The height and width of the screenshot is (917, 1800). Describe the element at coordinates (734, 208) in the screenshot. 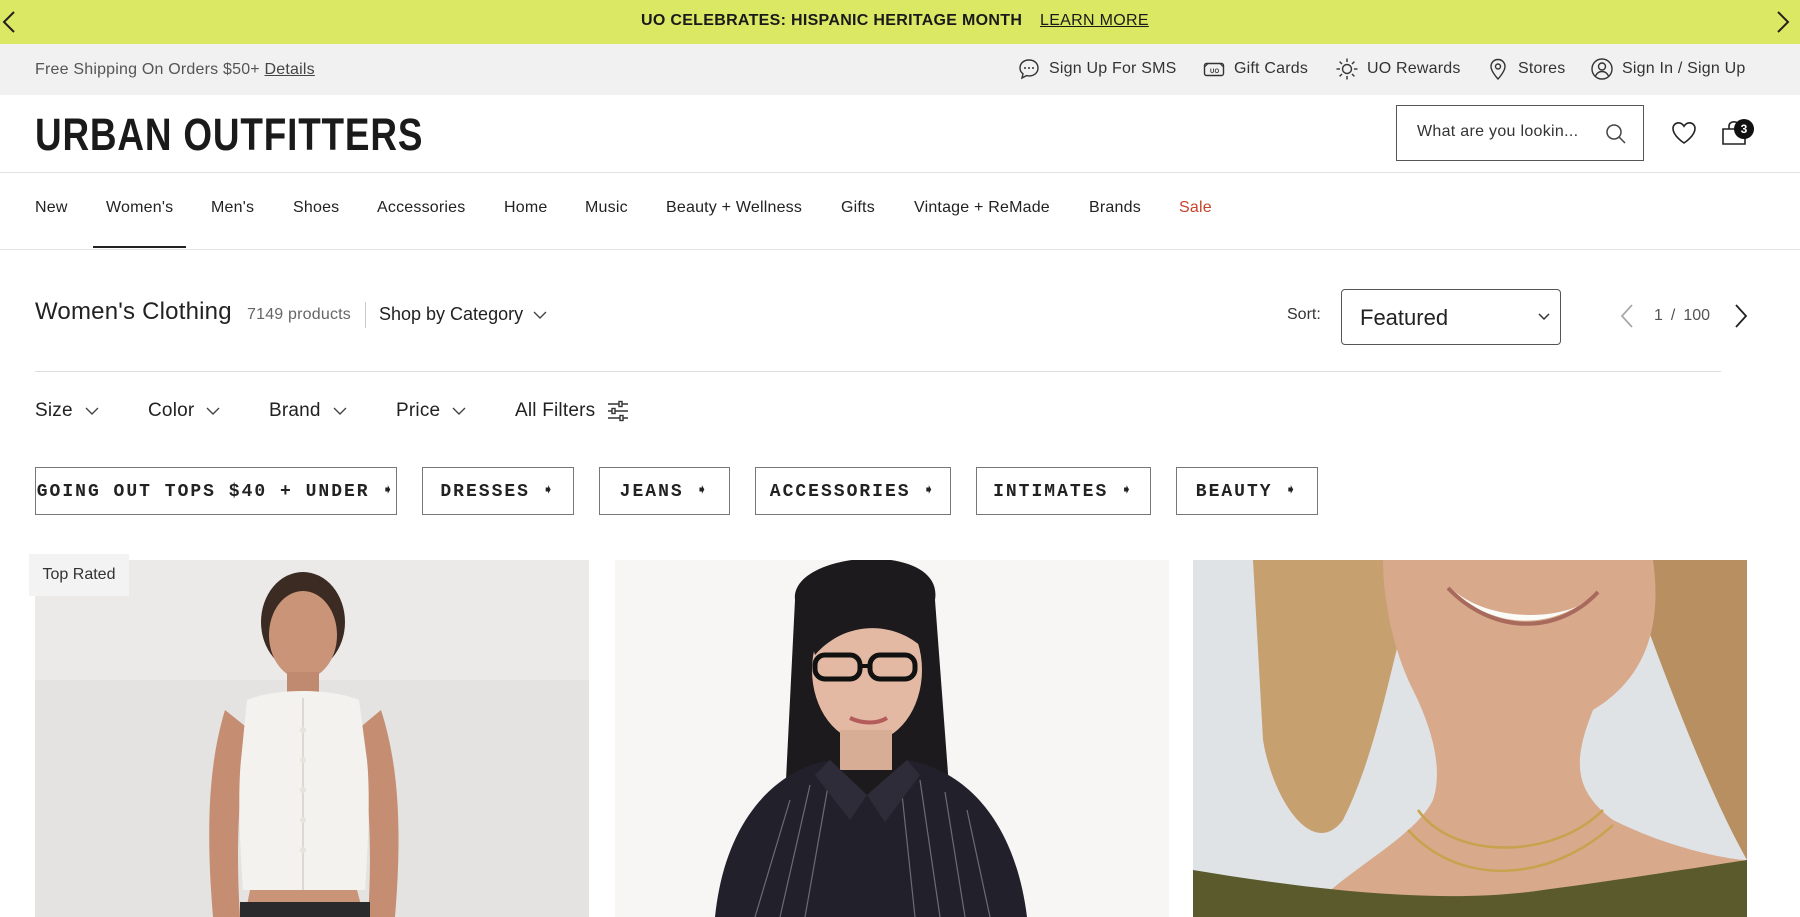

I see `nav-beauty-wellness: Beauty + Wellness` at that location.